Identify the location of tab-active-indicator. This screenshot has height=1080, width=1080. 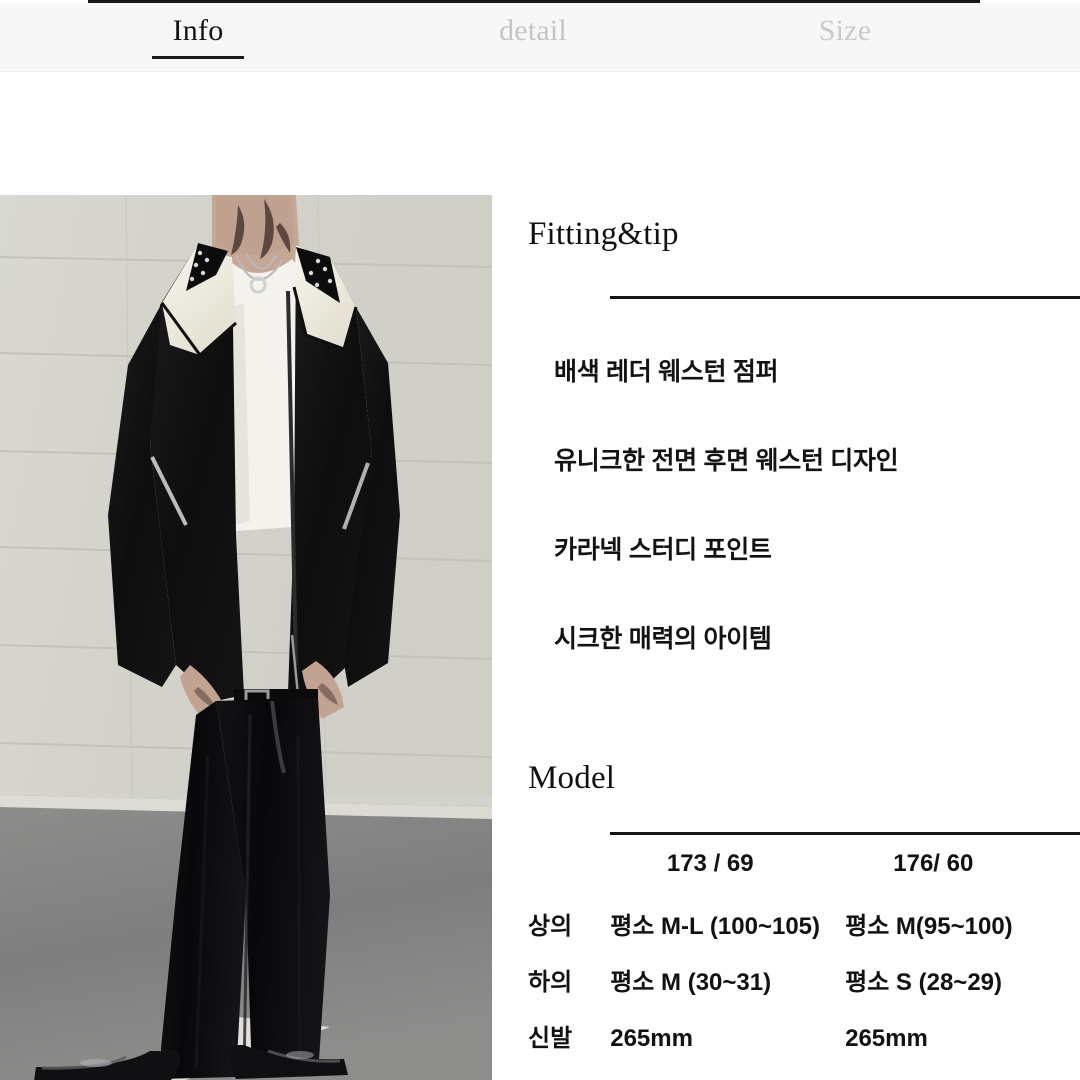
(198, 57).